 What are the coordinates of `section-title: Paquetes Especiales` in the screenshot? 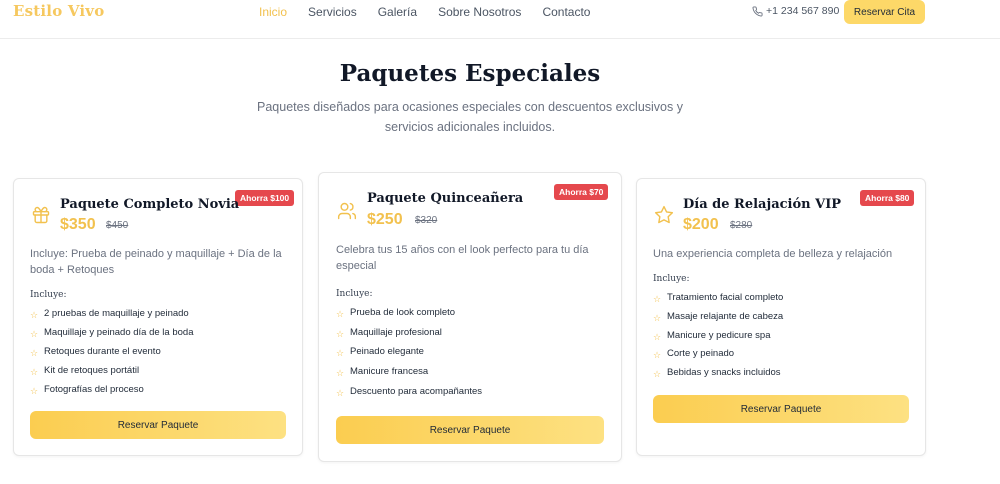 It's located at (470, 73).